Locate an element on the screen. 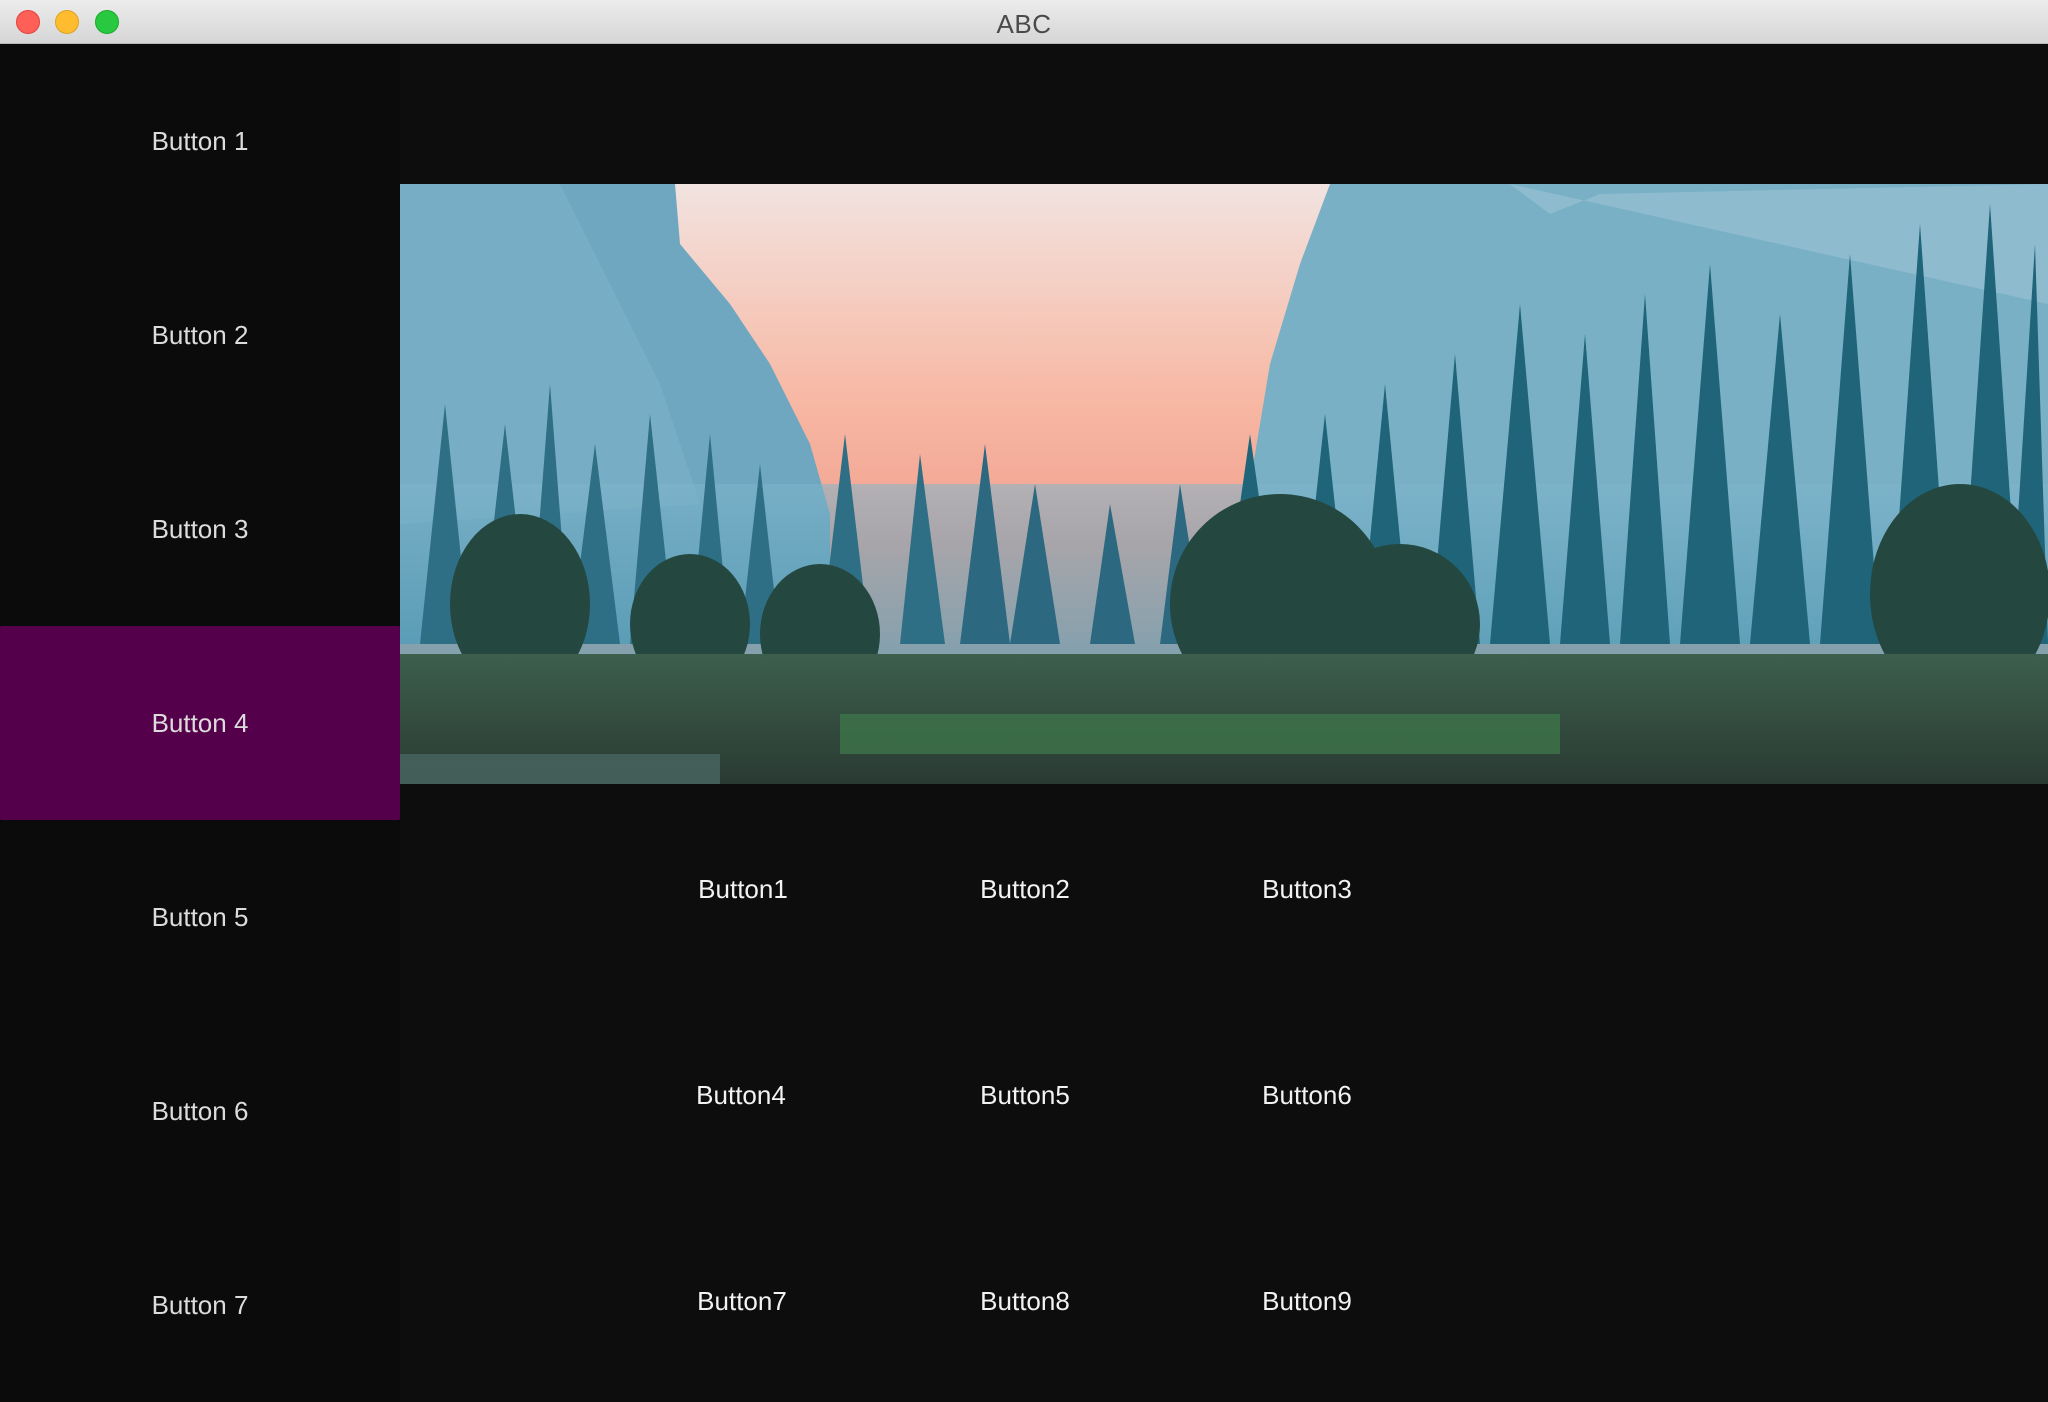  sidebar-button-4: Button 4 is located at coordinates (200, 723).